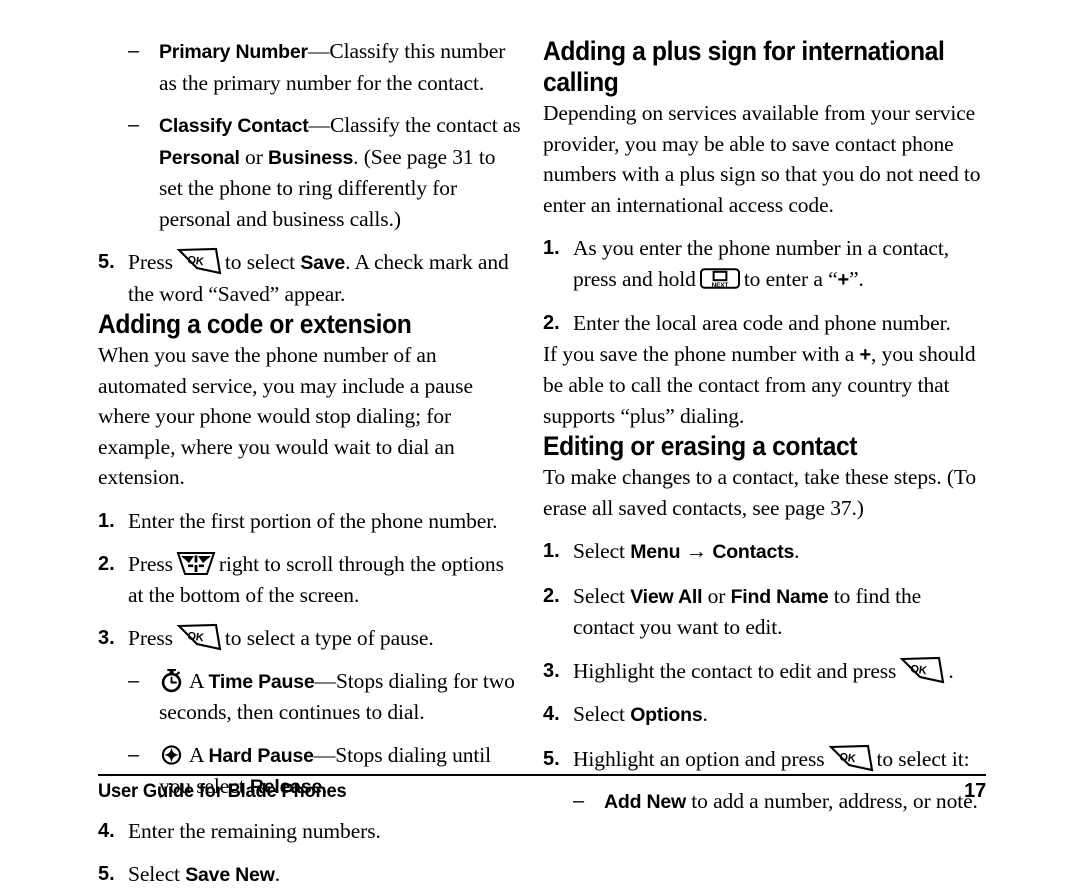 The image size is (1080, 891). What do you see at coordinates (666, 596) in the screenshot?
I see `bold-view-all: View All` at bounding box center [666, 596].